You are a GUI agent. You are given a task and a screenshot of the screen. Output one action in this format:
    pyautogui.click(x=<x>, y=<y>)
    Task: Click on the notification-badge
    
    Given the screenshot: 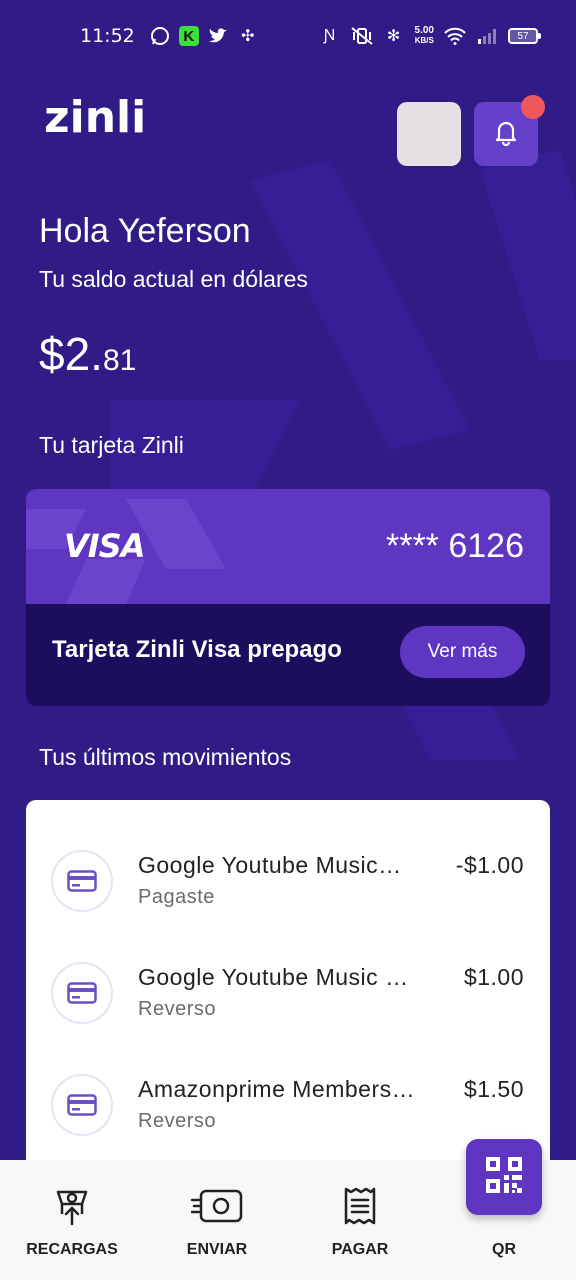 What is the action you would take?
    pyautogui.click(x=533, y=107)
    